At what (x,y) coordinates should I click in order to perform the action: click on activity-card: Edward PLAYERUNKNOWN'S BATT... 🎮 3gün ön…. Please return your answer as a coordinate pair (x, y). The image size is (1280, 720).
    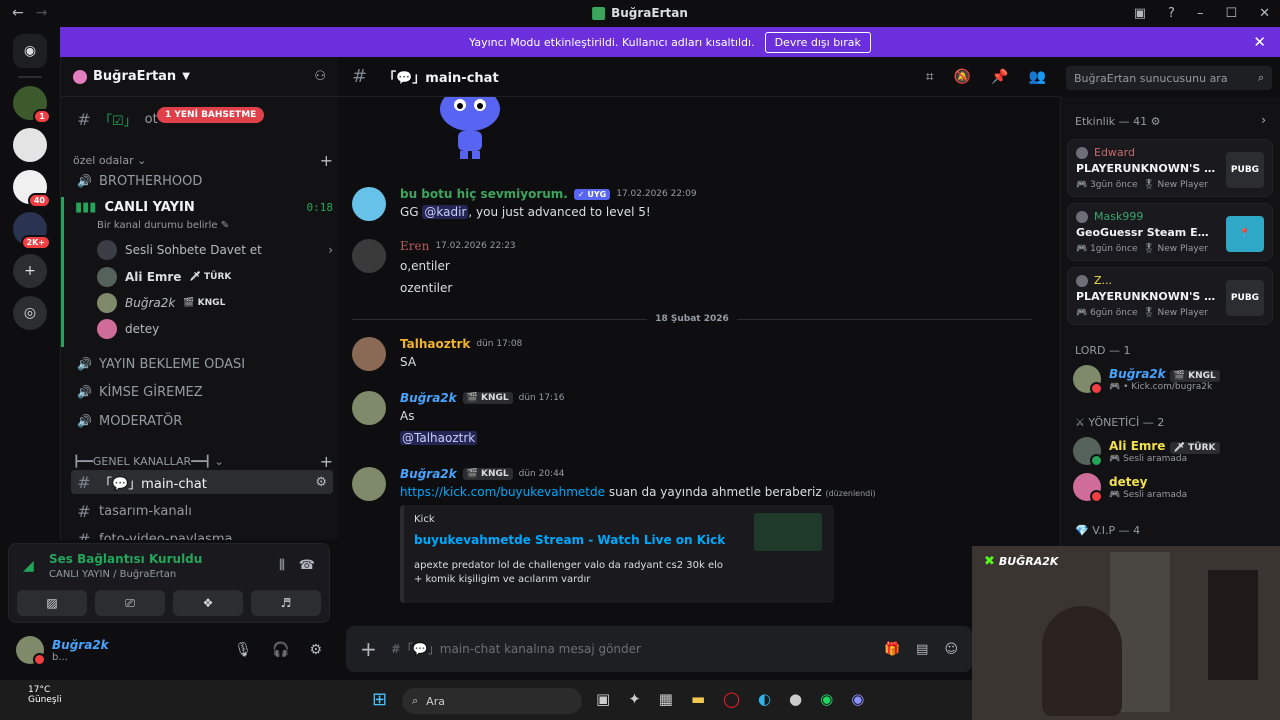
    Looking at the image, I should click on (1170, 168).